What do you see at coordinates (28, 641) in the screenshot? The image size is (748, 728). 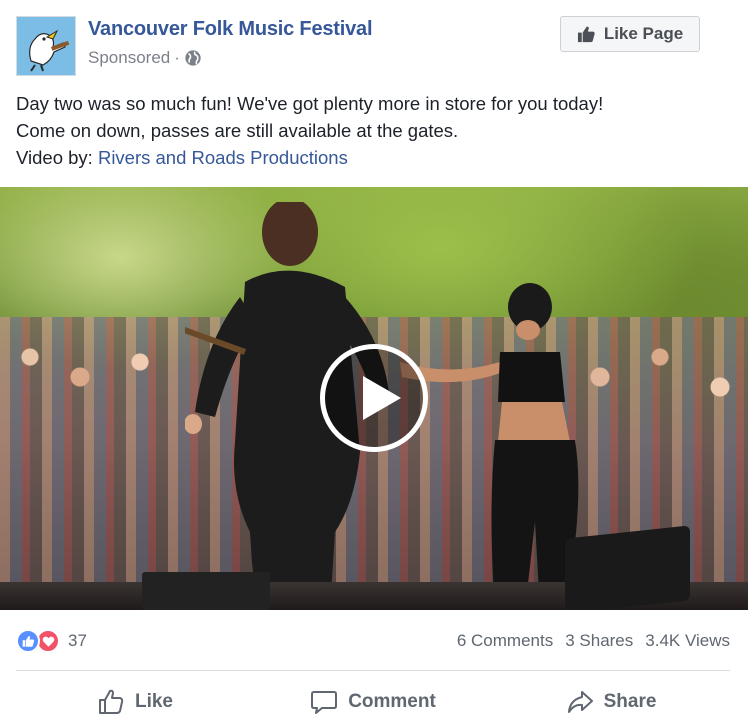 I see `like-reaction-icon` at bounding box center [28, 641].